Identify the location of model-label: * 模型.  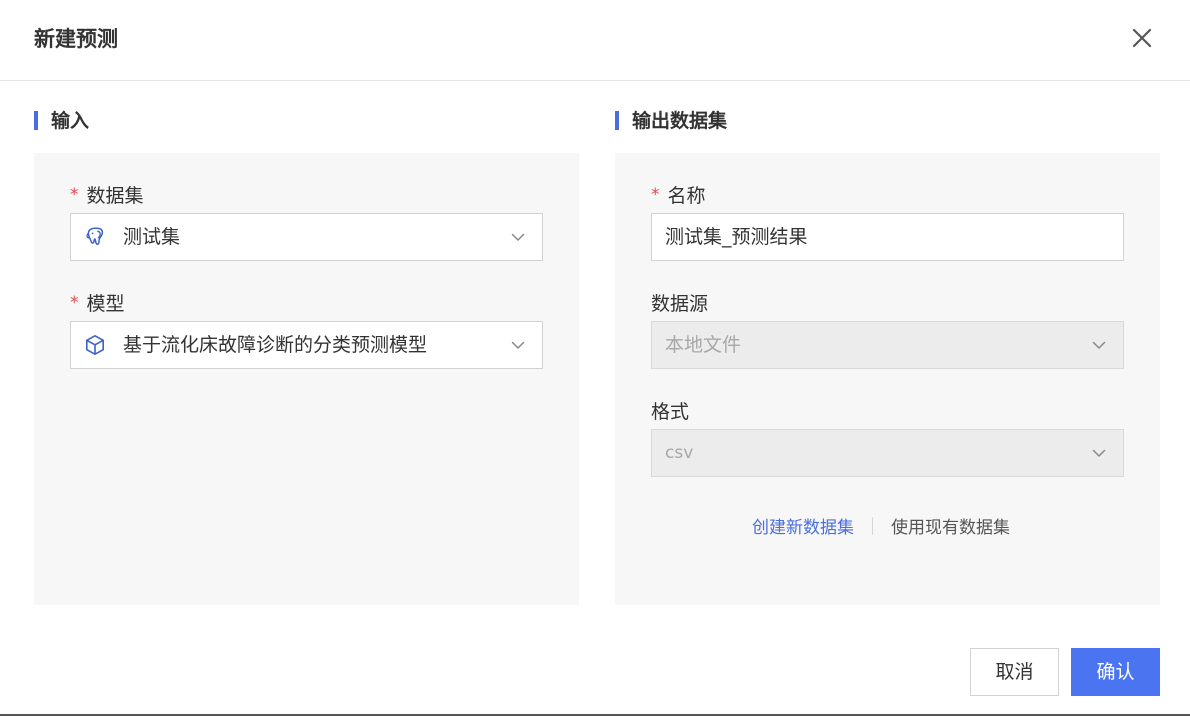
(97, 304).